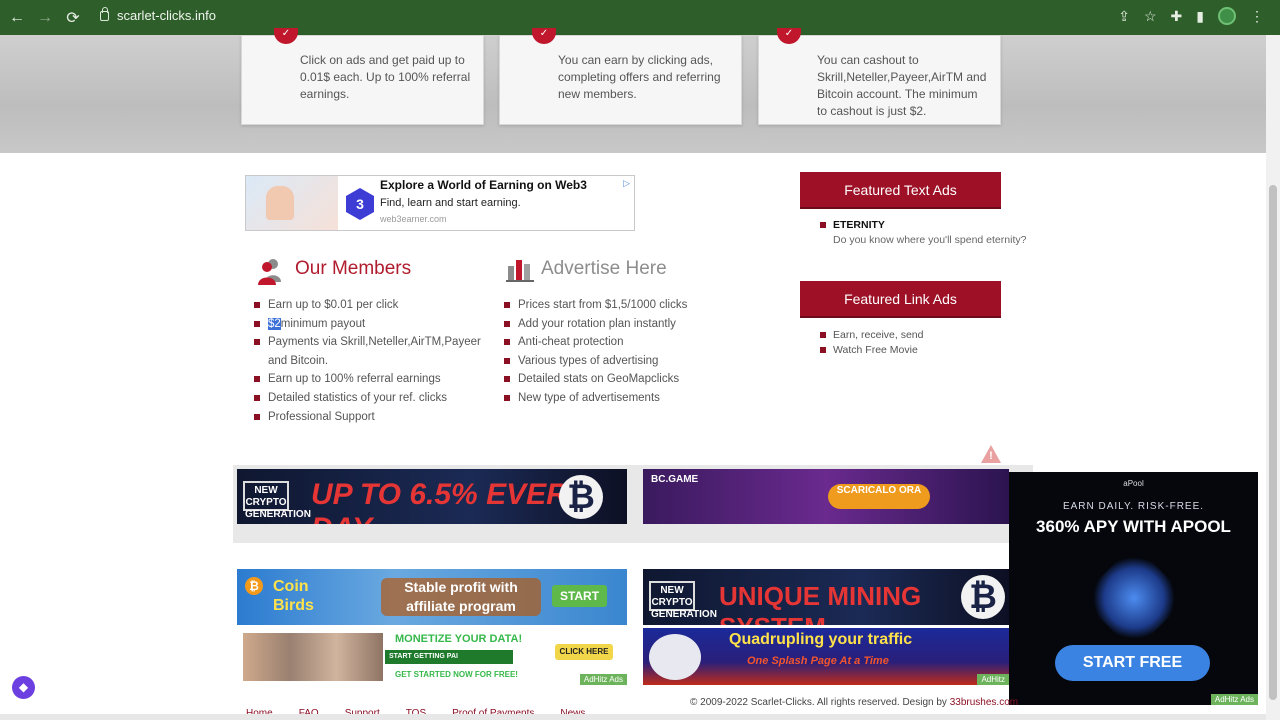 Image resolution: width=1280 pixels, height=720 pixels. I want to click on banner-bar: START GETTING PAI, so click(449, 657).